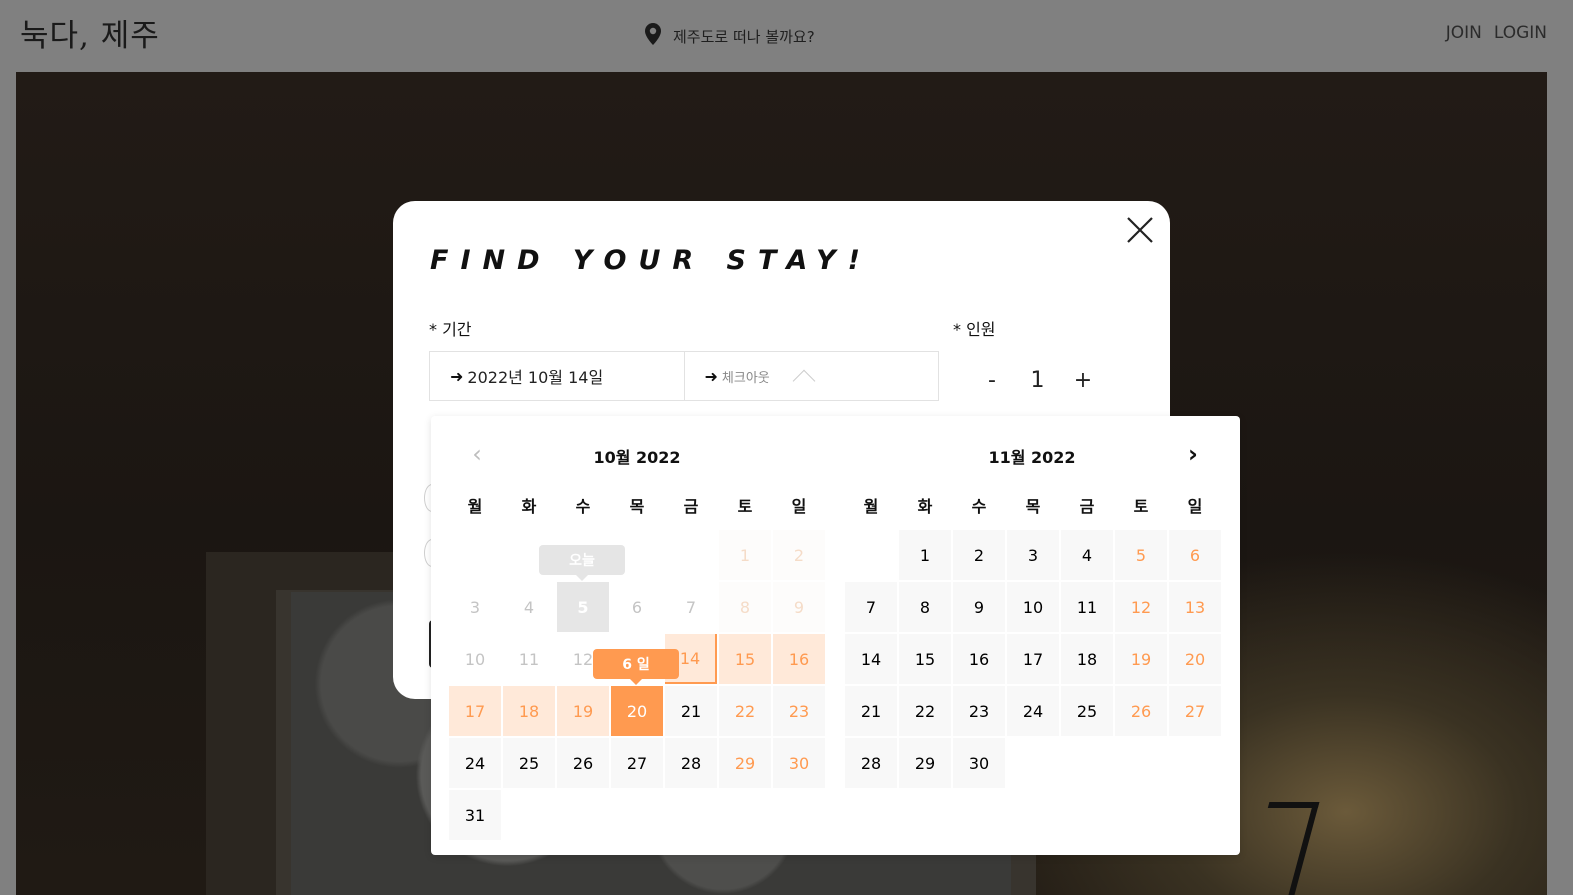  I want to click on october-day-cell: 29, so click(745, 763).